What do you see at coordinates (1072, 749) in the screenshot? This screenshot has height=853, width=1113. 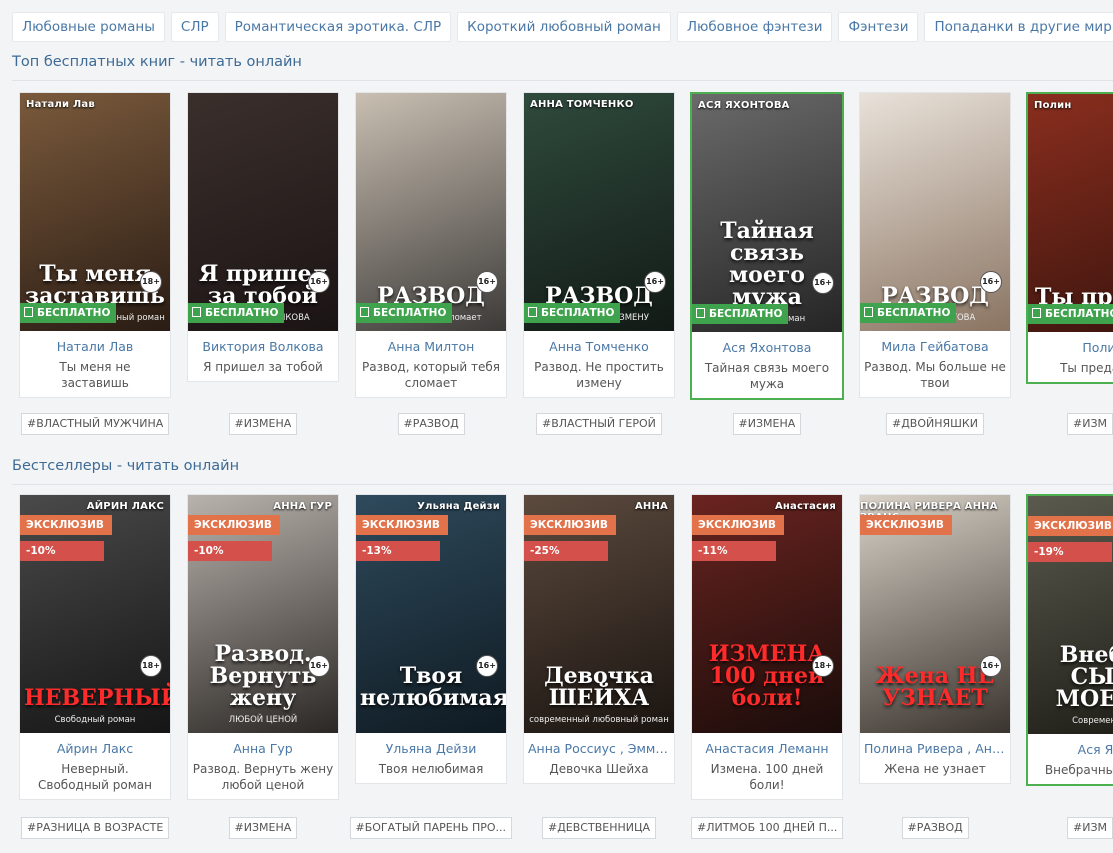 I see `book-author-link: Ася Яхо` at bounding box center [1072, 749].